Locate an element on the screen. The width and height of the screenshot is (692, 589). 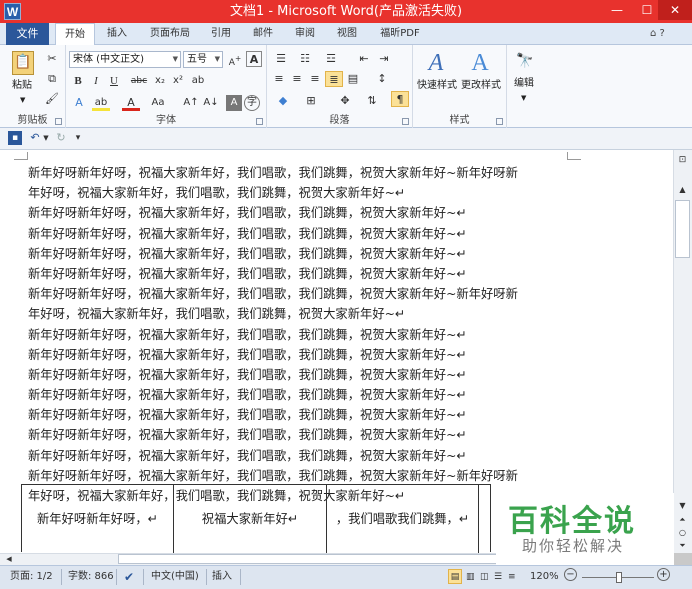
multilevel-list-icon: ☲ is located at coordinates (331, 59).